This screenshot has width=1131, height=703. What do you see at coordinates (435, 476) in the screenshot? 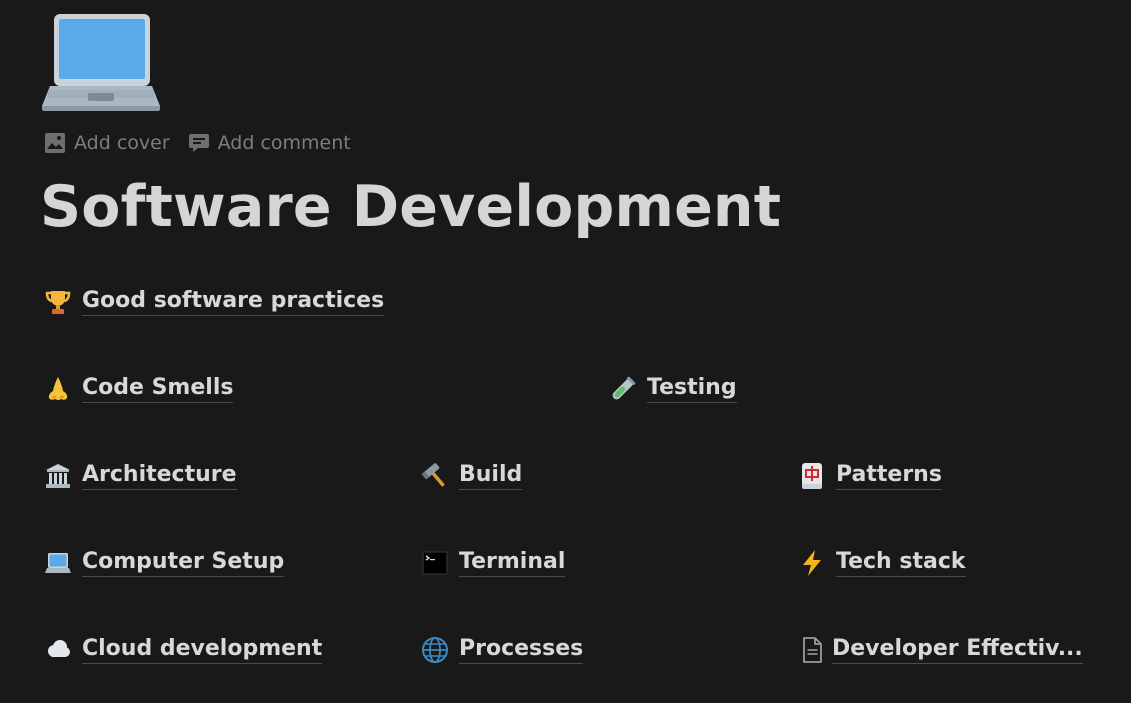
I see `hammer-icon` at bounding box center [435, 476].